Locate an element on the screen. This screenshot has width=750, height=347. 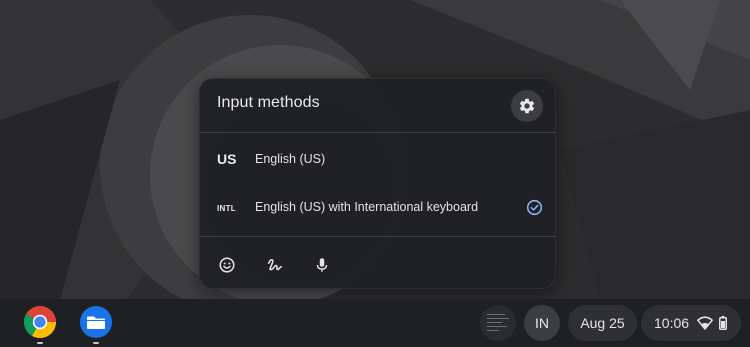
ime-code: INTL is located at coordinates (226, 208).